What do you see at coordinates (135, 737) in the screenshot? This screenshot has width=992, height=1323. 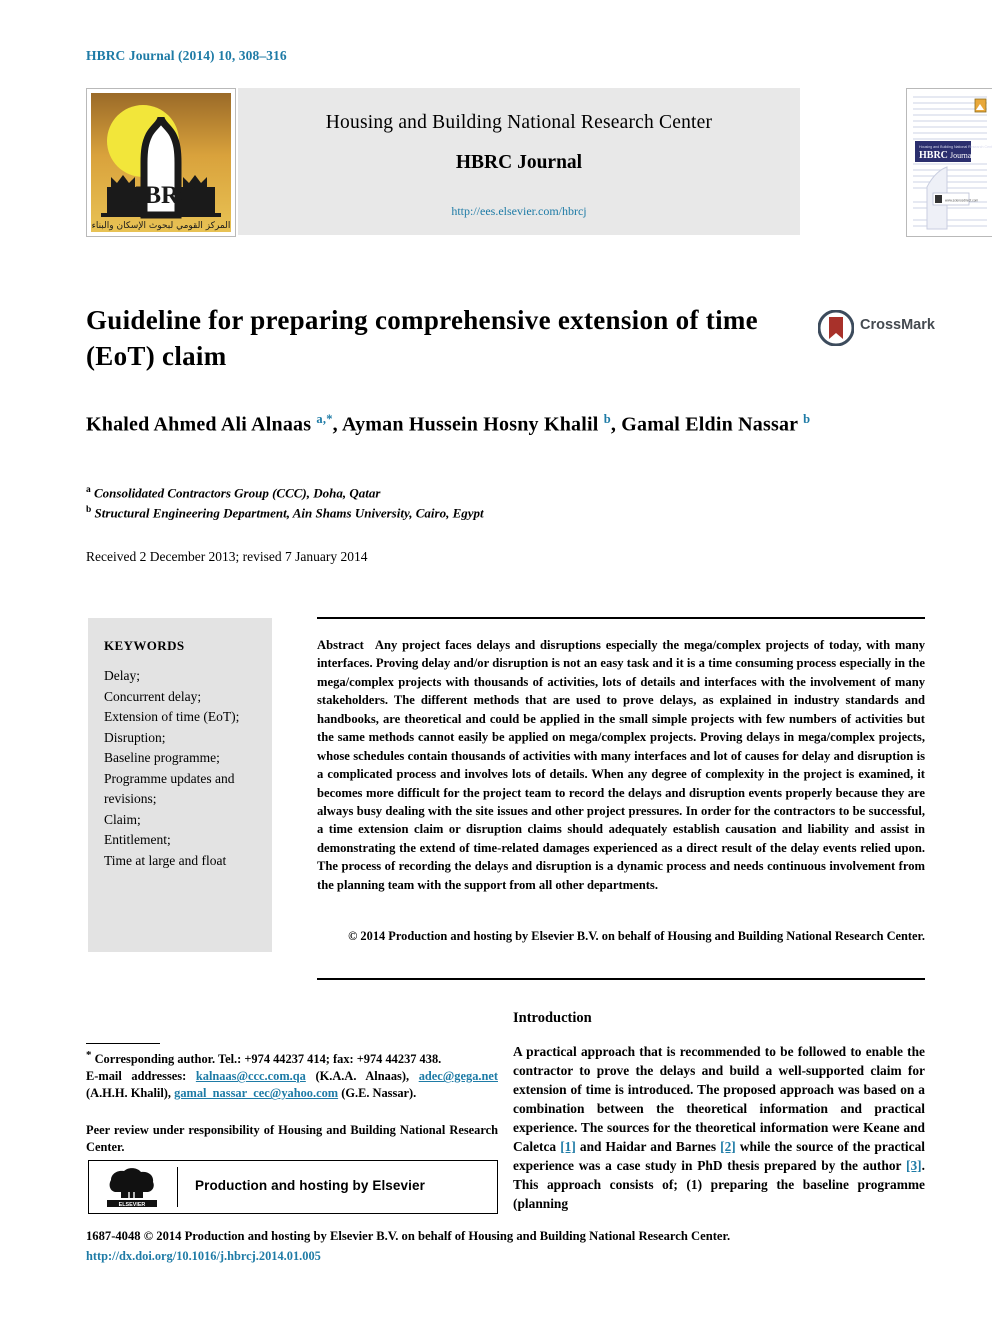 I see `keyword-item: Disruption;` at bounding box center [135, 737].